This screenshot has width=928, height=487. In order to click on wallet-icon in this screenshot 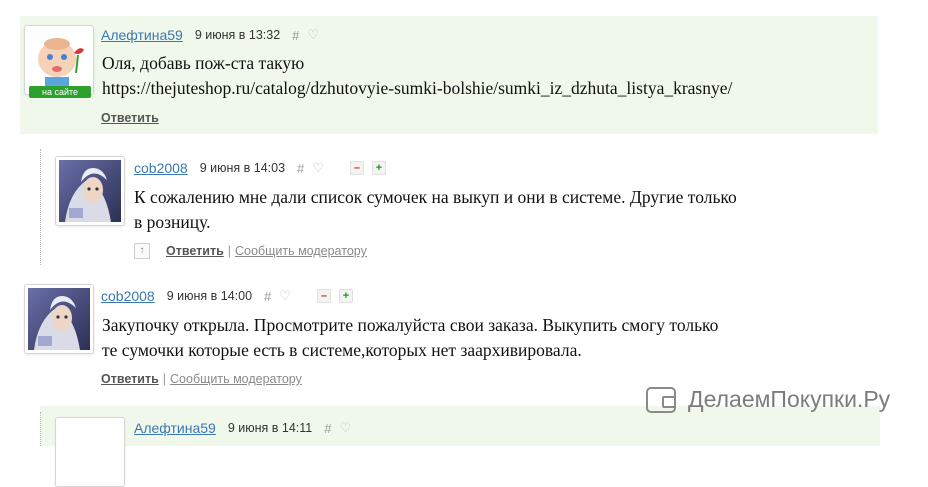, I will do `click(661, 399)`.